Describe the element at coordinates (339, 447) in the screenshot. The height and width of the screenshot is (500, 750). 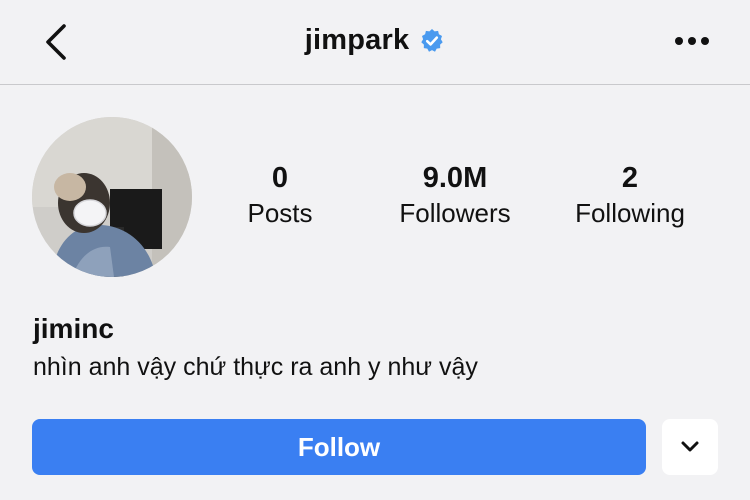
I see `follow-button: Follow` at that location.